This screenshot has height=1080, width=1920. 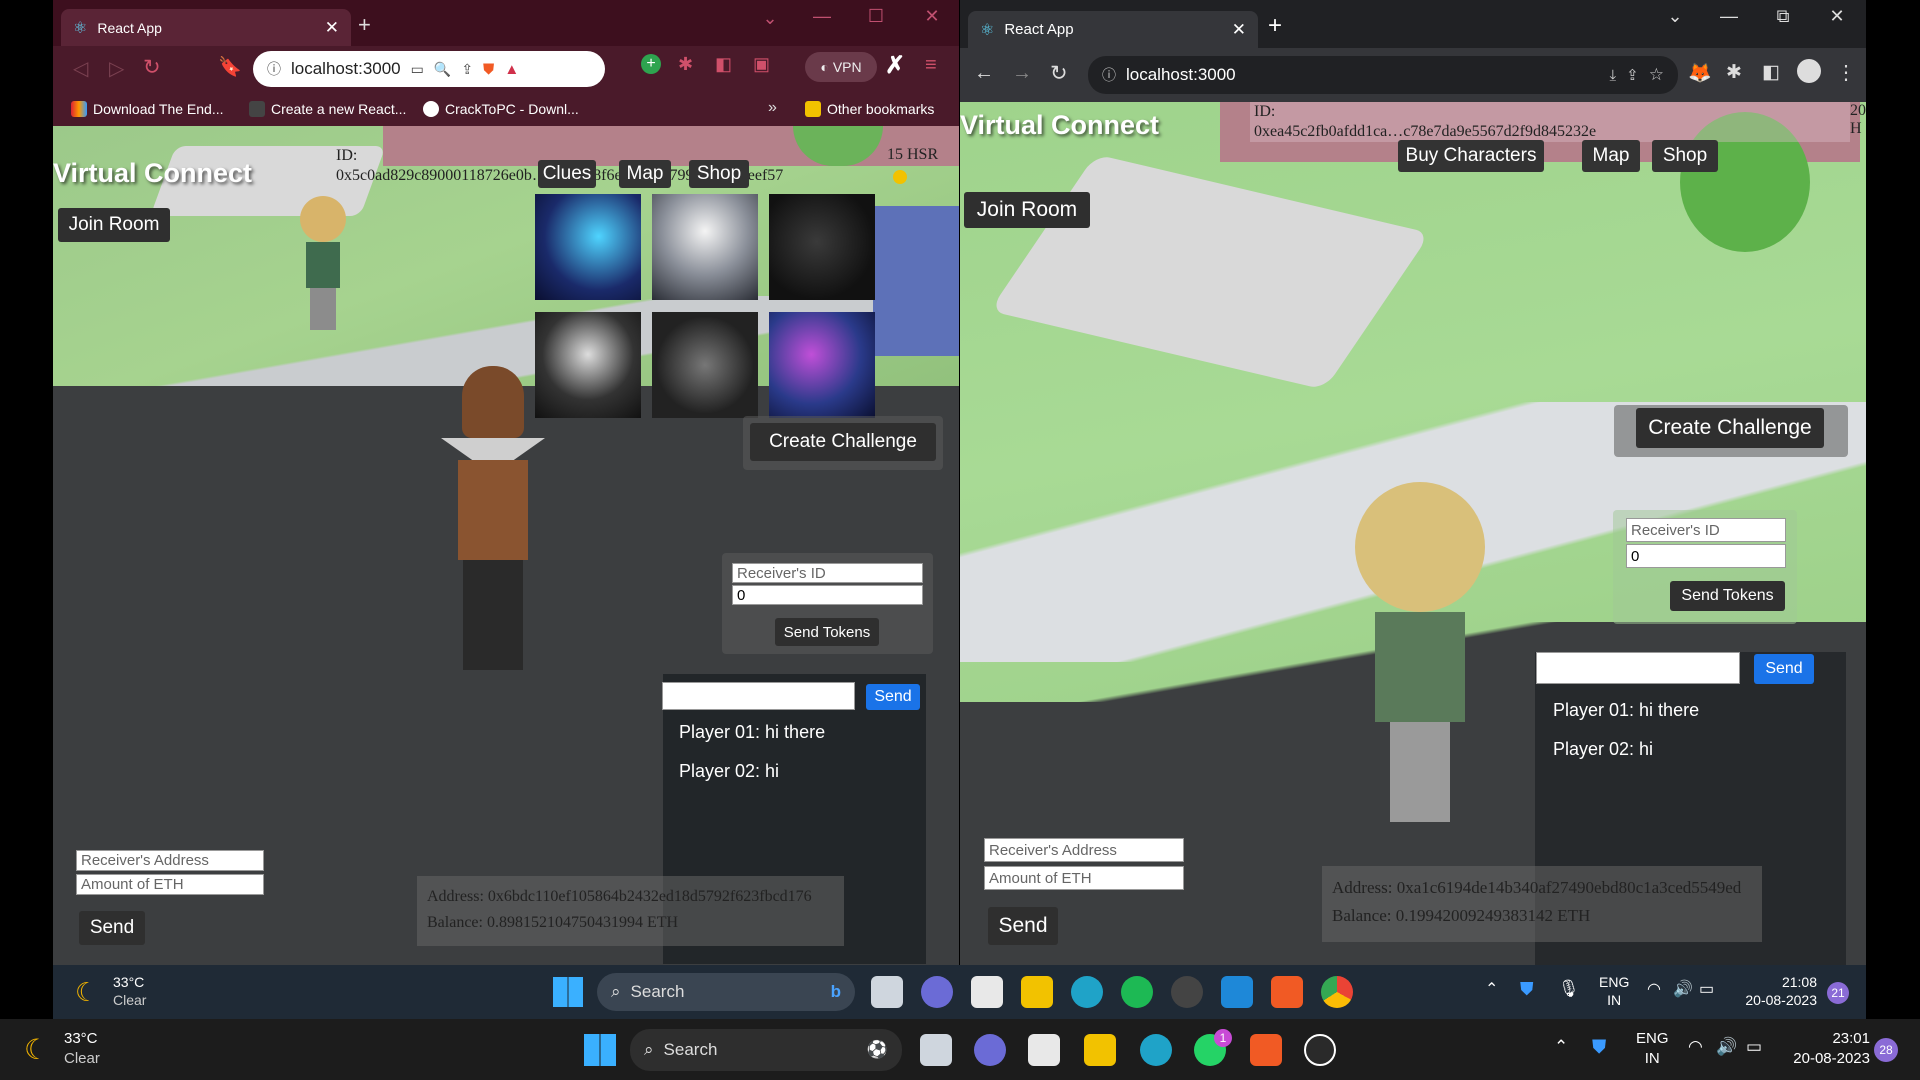 I want to click on taskbar-search: ⌕ Search b, so click(x=726, y=992).